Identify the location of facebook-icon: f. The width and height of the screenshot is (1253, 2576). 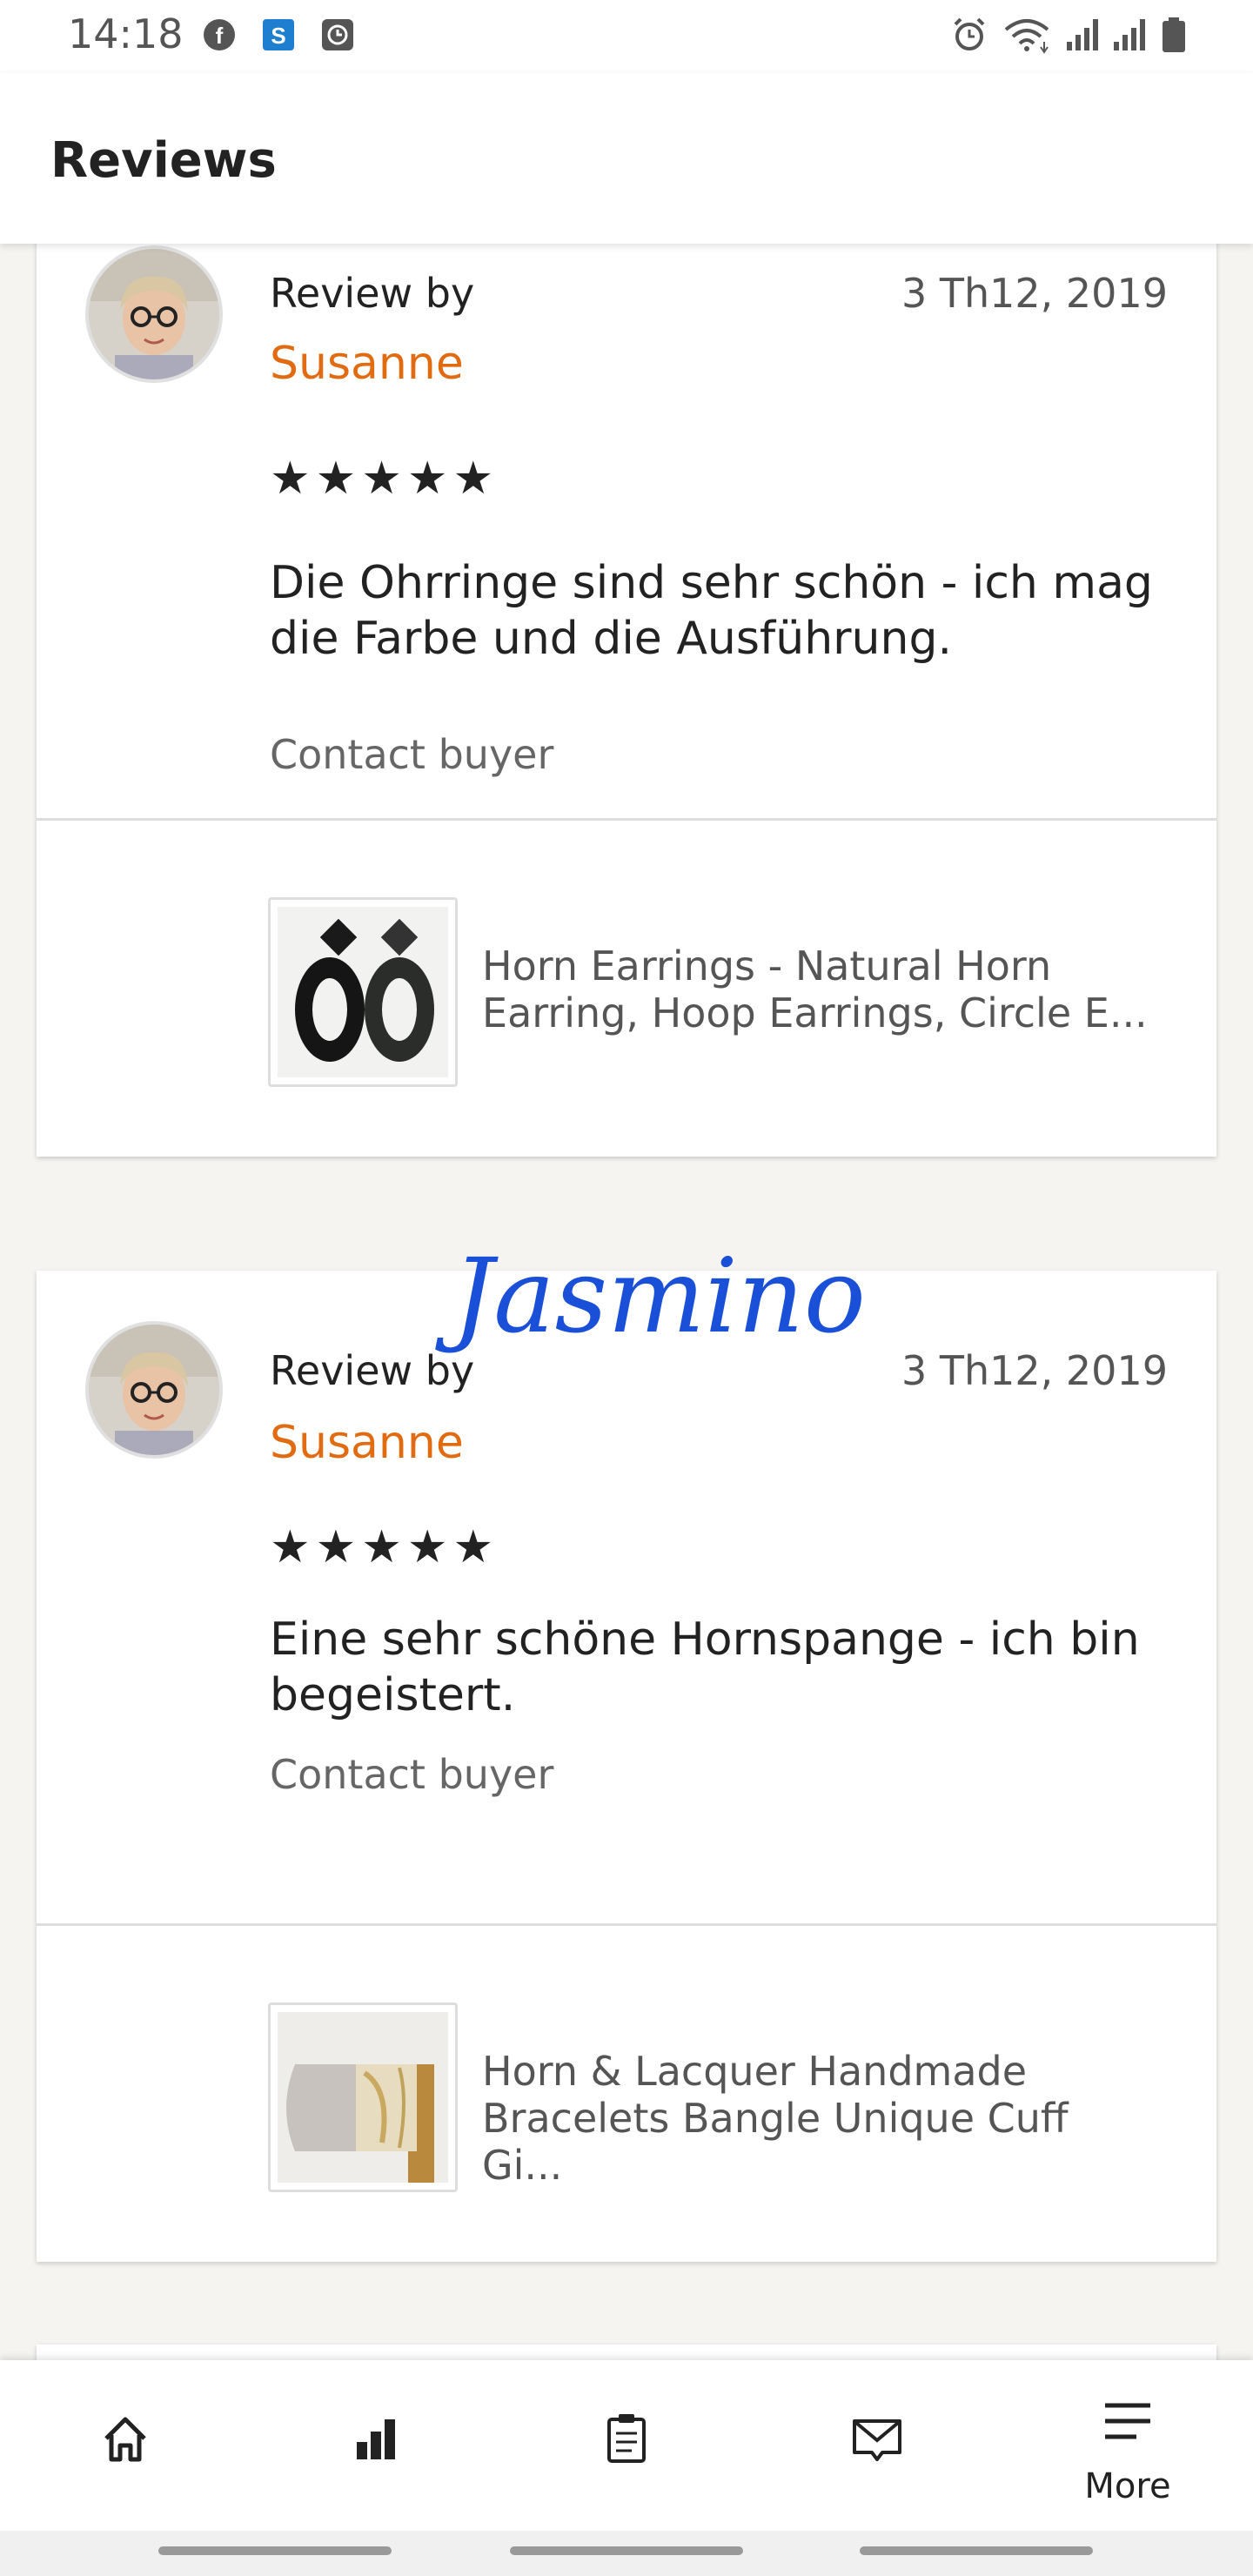
(219, 34).